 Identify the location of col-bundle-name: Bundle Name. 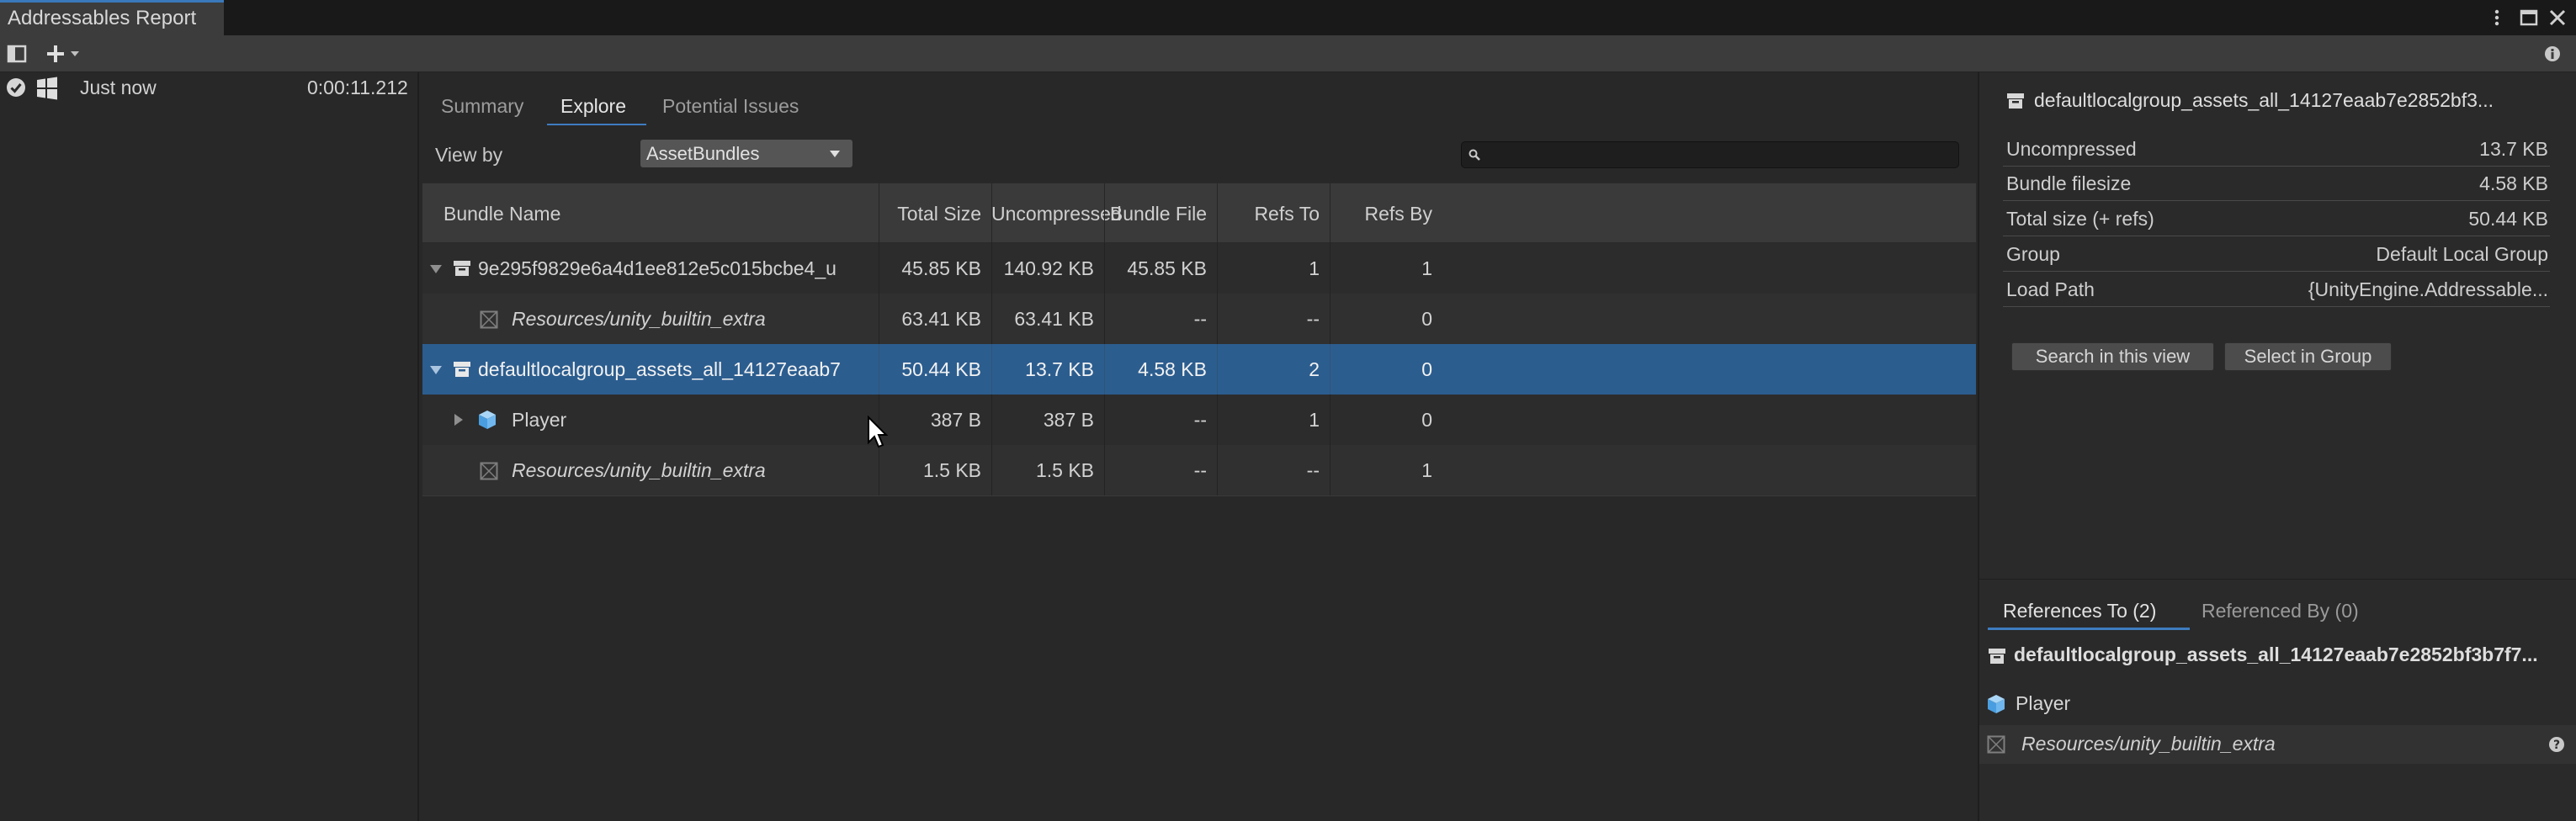
(650, 213).